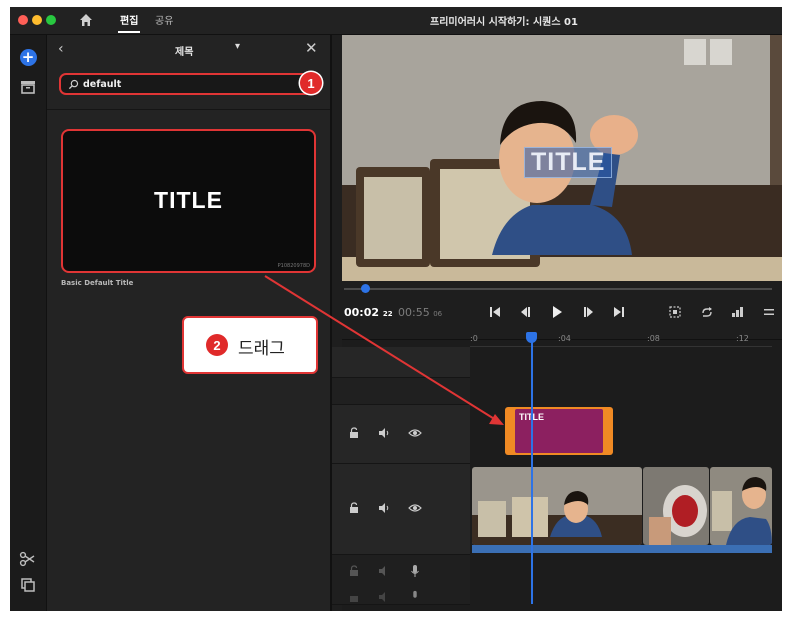 The height and width of the screenshot is (620, 792). What do you see at coordinates (619, 312) in the screenshot?
I see `go-to-end-icon` at bounding box center [619, 312].